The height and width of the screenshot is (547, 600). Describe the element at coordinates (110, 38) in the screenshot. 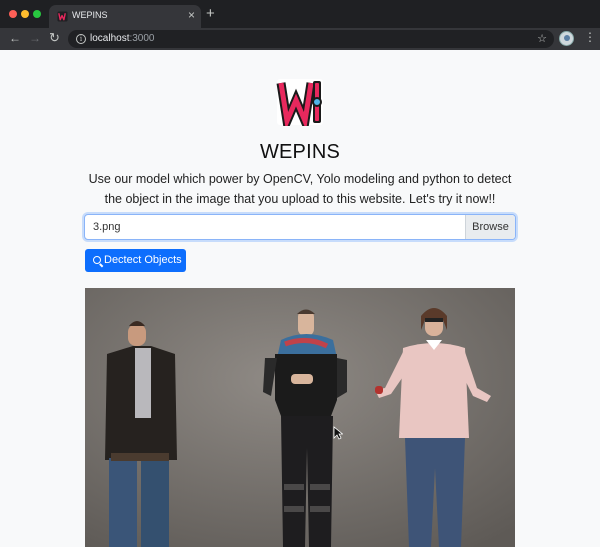

I see `url-host: localhost` at that location.